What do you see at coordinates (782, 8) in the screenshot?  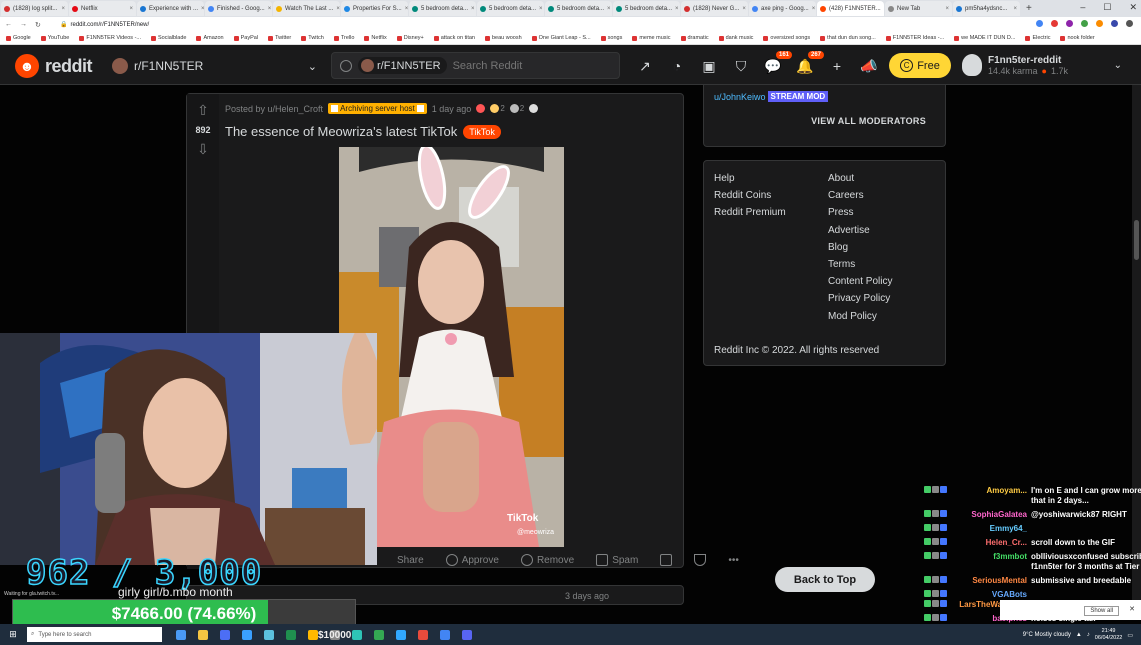 I see `browser-tab: axe ping - Goog... ×` at bounding box center [782, 8].